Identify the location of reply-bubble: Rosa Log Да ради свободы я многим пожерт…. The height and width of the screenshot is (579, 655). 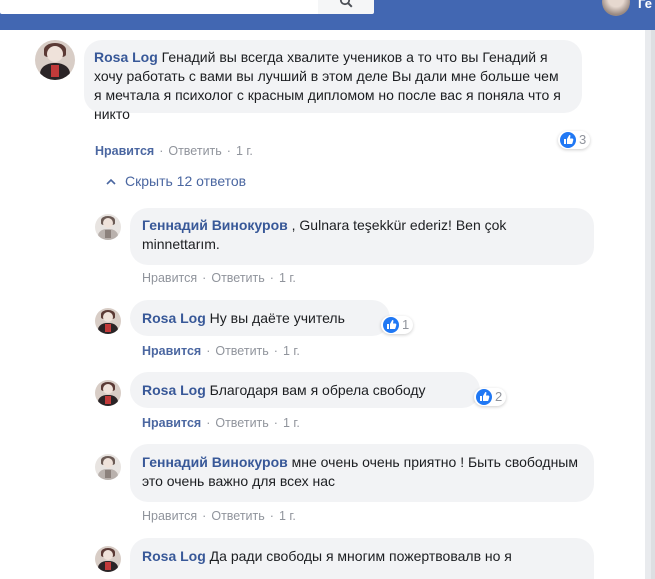
(362, 558).